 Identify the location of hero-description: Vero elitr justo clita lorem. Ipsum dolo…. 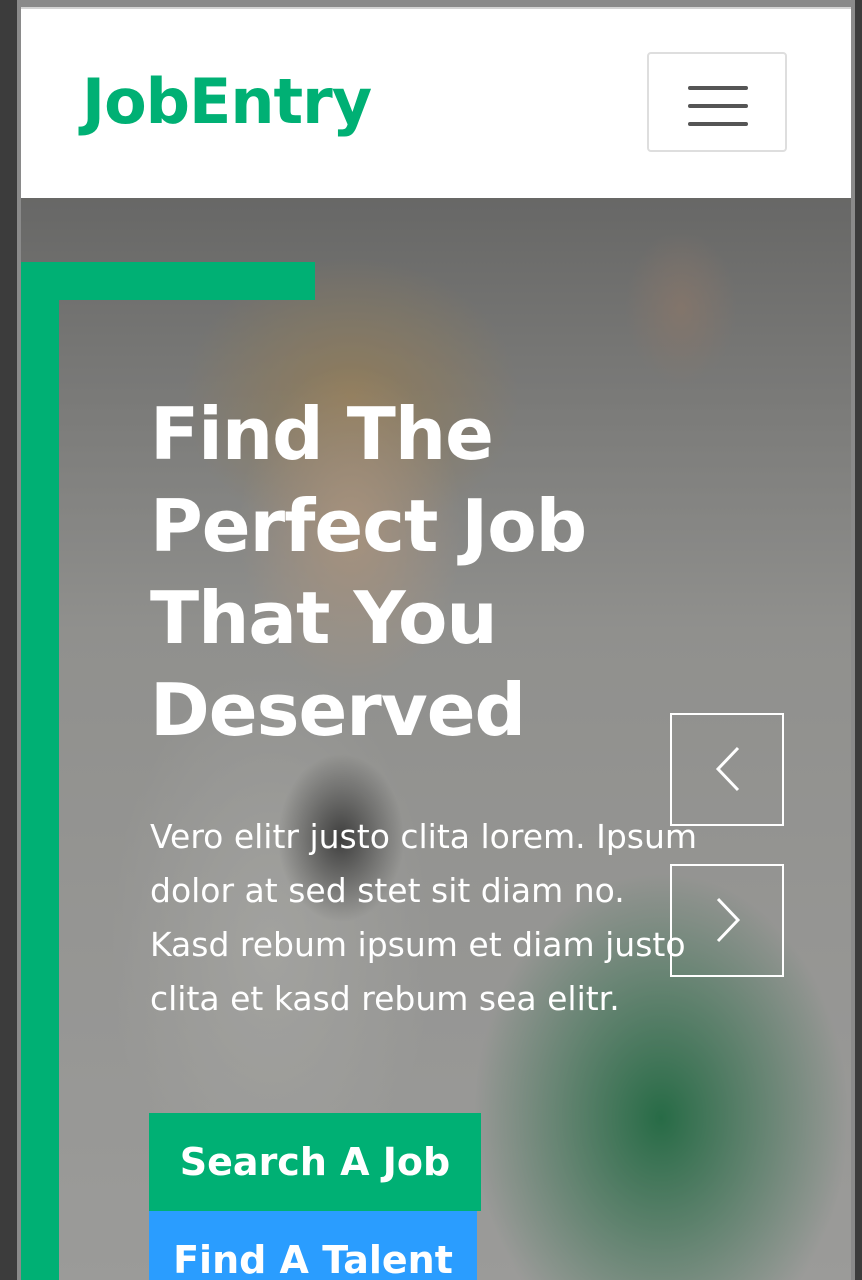
(424, 917).